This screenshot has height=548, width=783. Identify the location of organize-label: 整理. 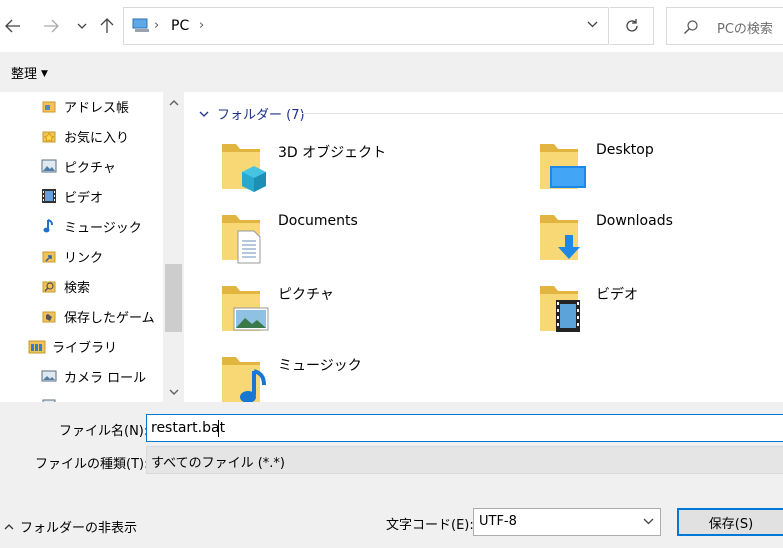
(24, 74).